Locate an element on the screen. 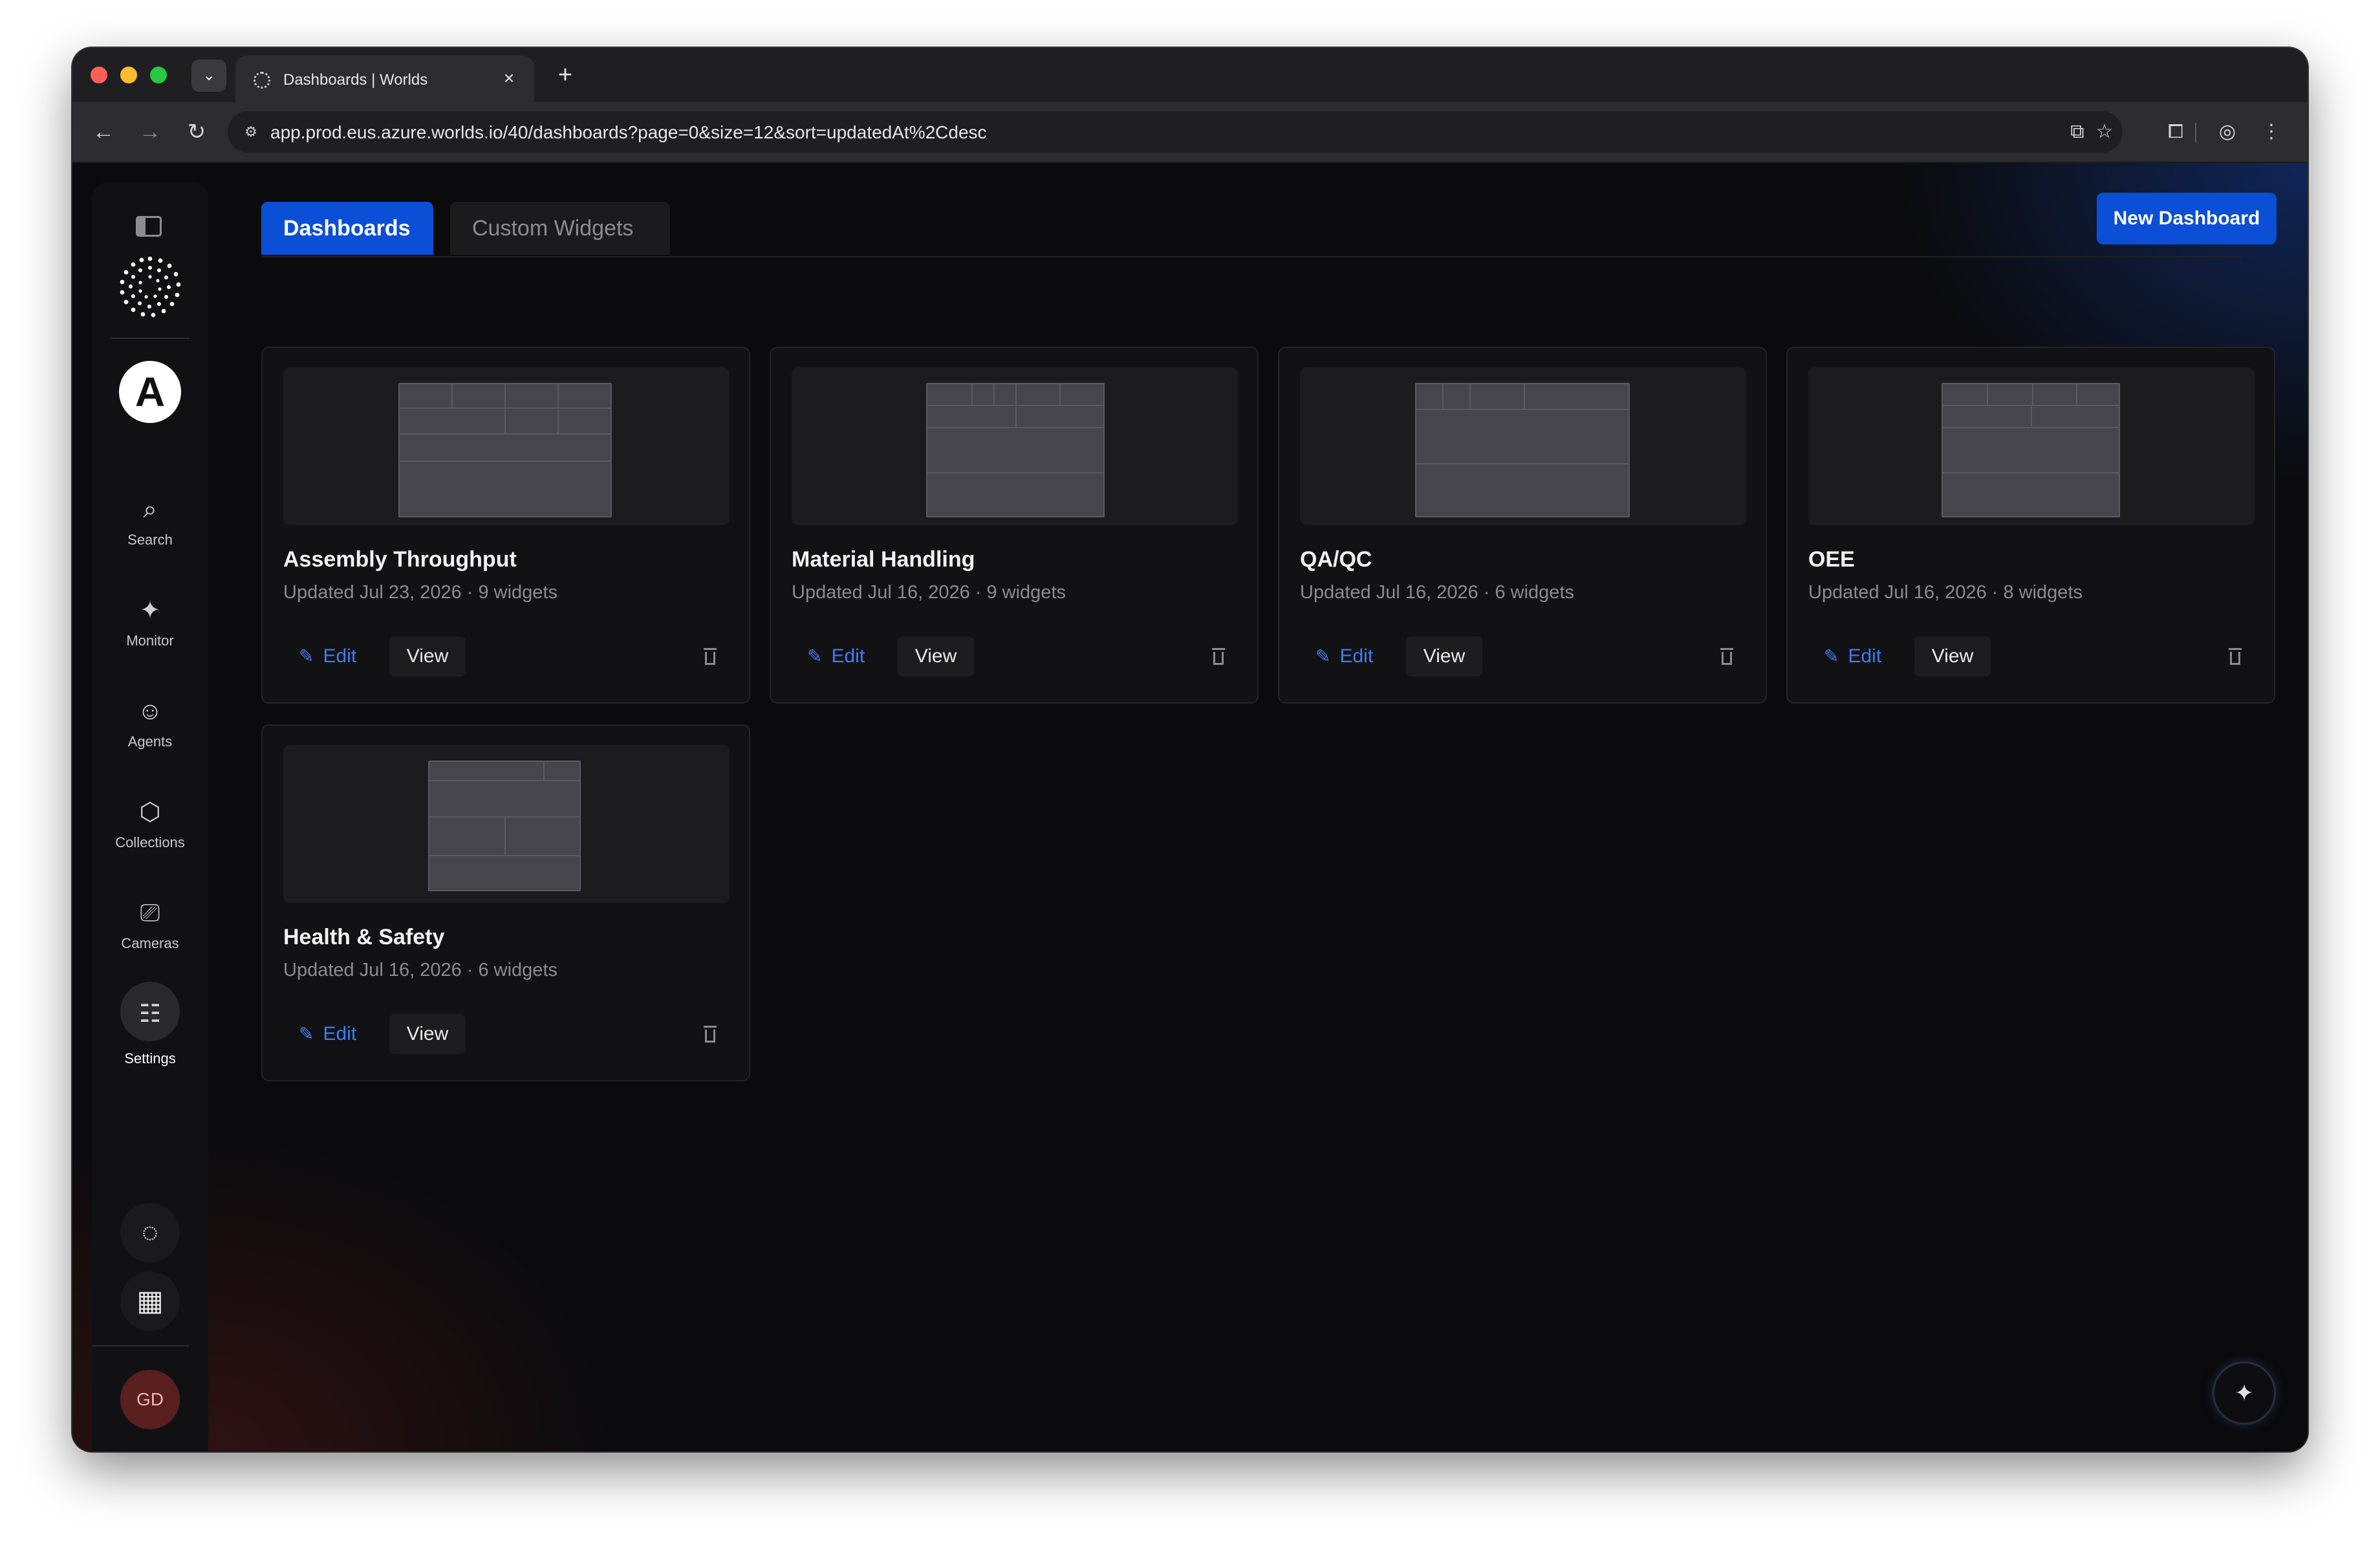  reload-icon: ↻ is located at coordinates (196, 132).